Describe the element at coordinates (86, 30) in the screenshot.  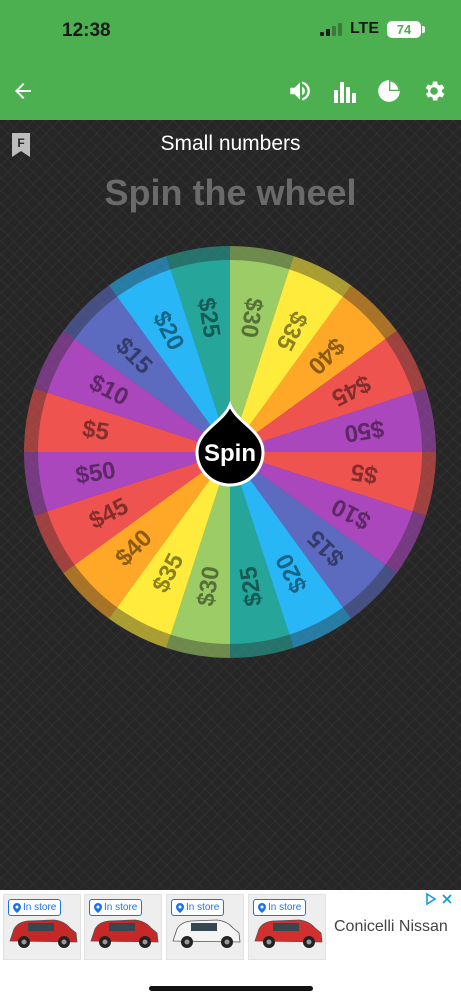
I see `status-time: 12:38` at that location.